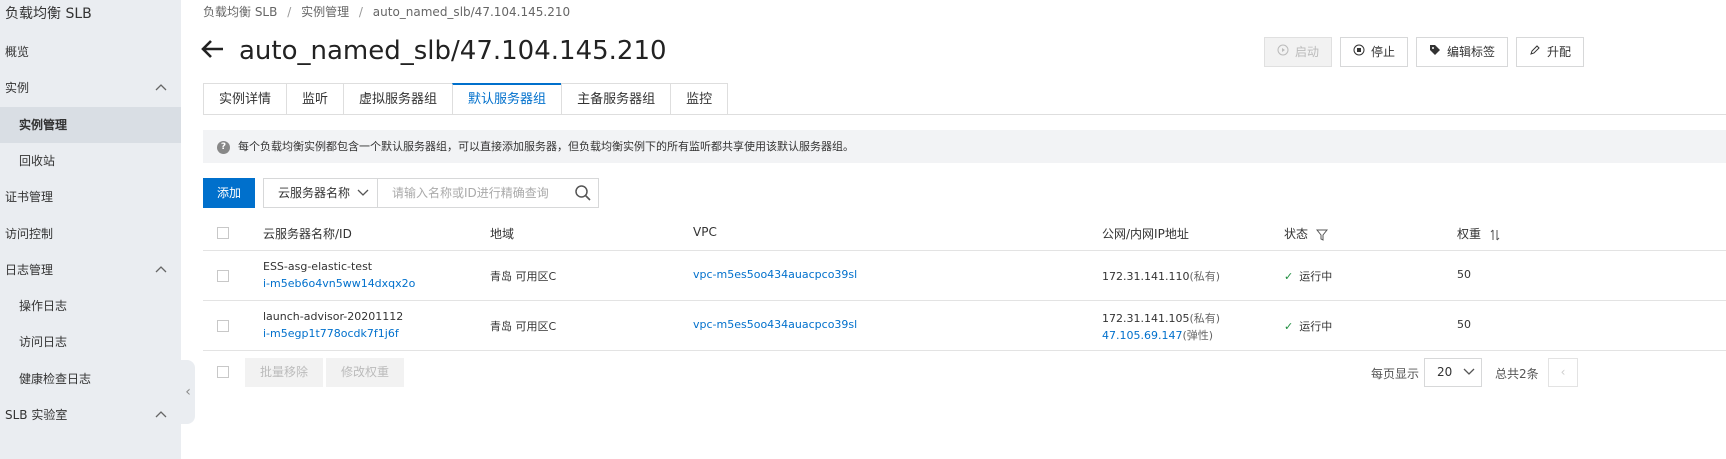  Describe the element at coordinates (705, 232) in the screenshot. I see `column-header-vpc: VPC` at that location.